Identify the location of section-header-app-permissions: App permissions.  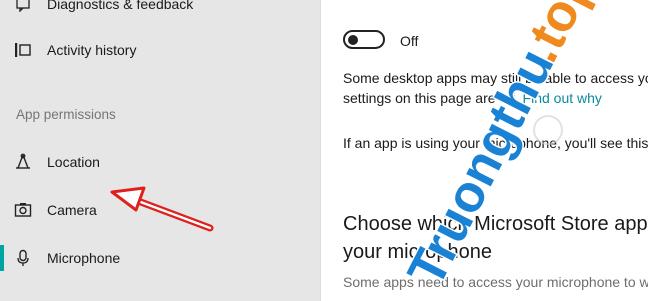
(66, 114).